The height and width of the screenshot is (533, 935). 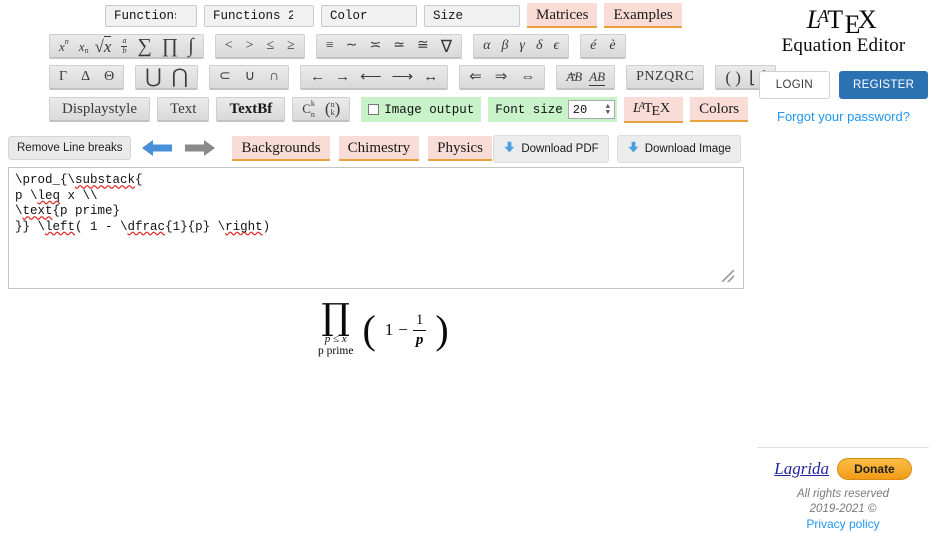 What do you see at coordinates (403, 77) in the screenshot?
I see `long-right-arrow-icon: ⟶` at bounding box center [403, 77].